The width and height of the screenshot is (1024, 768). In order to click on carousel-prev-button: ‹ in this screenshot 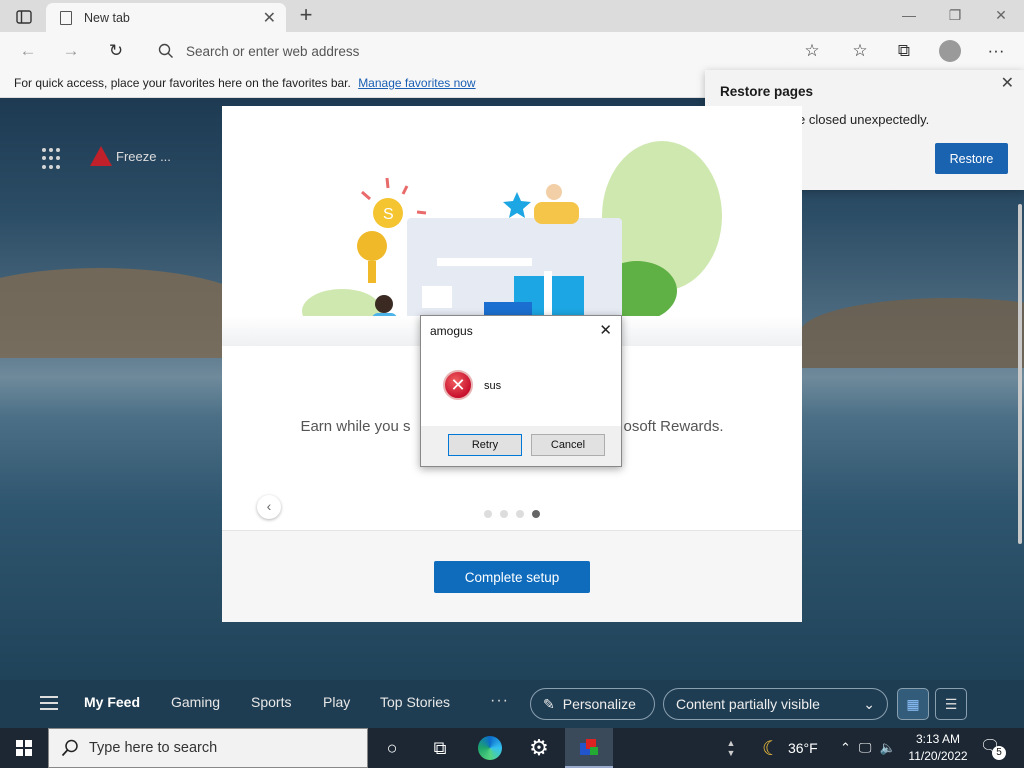, I will do `click(269, 507)`.